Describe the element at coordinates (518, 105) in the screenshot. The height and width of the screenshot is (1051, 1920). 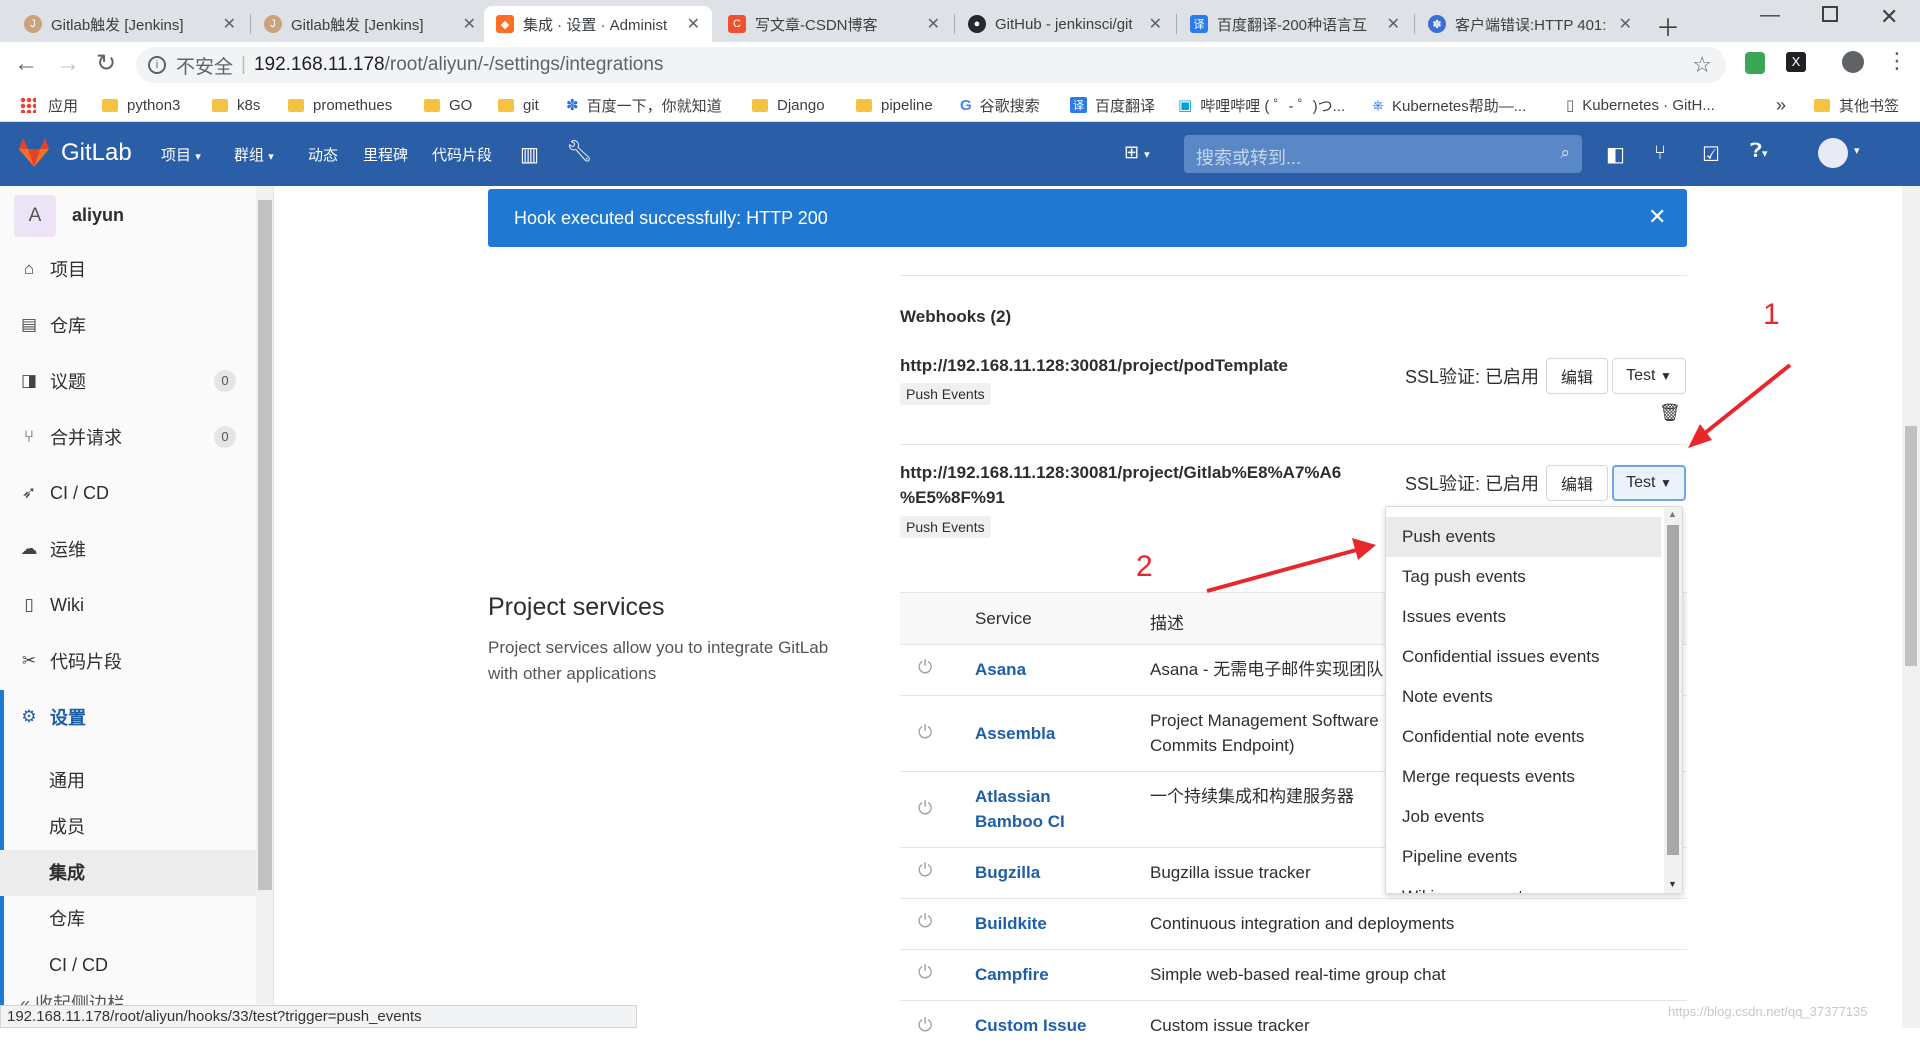
I see `bookmark-folder: git` at that location.